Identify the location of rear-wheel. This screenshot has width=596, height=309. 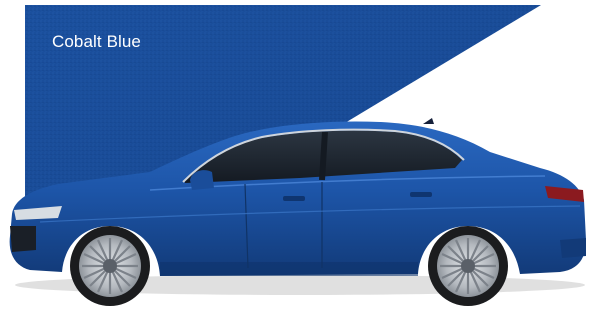
(468, 266).